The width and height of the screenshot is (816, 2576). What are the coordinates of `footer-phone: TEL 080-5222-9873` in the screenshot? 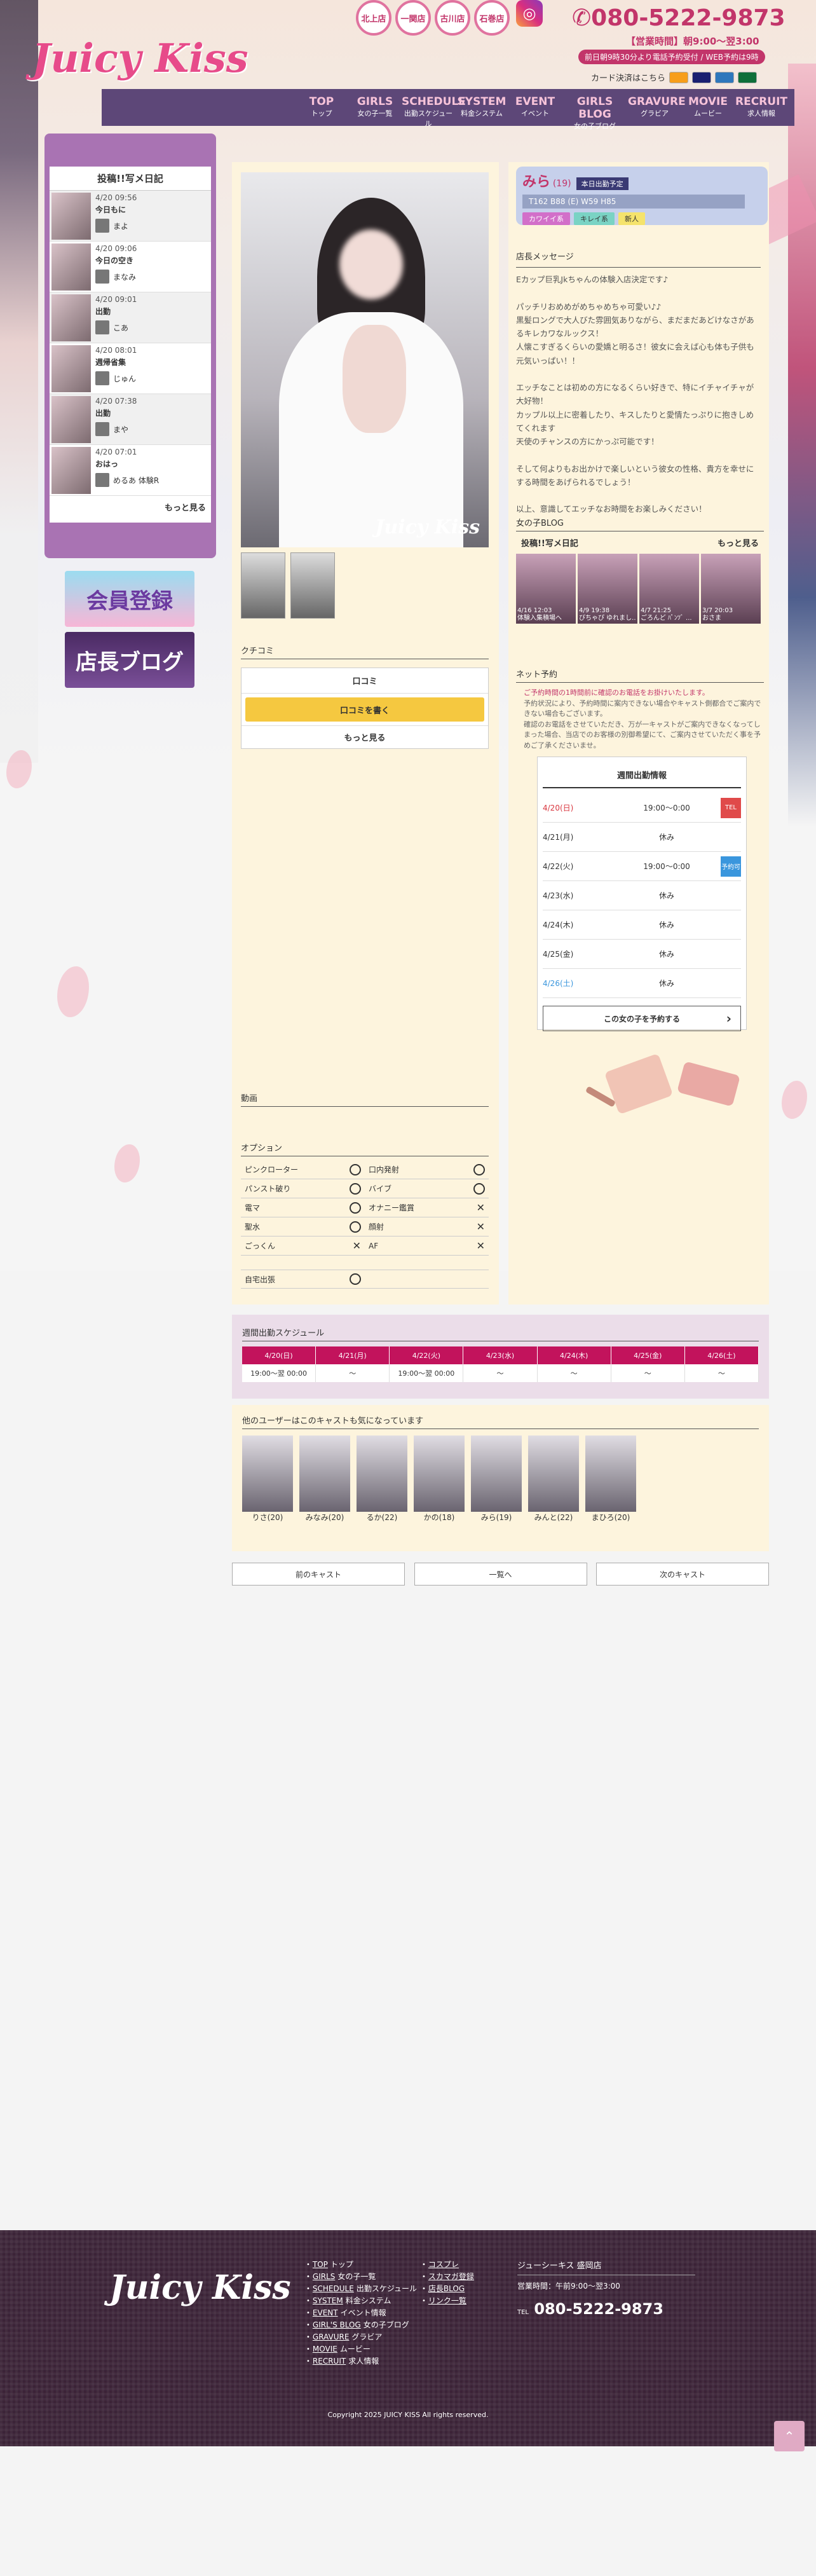 It's located at (606, 2309).